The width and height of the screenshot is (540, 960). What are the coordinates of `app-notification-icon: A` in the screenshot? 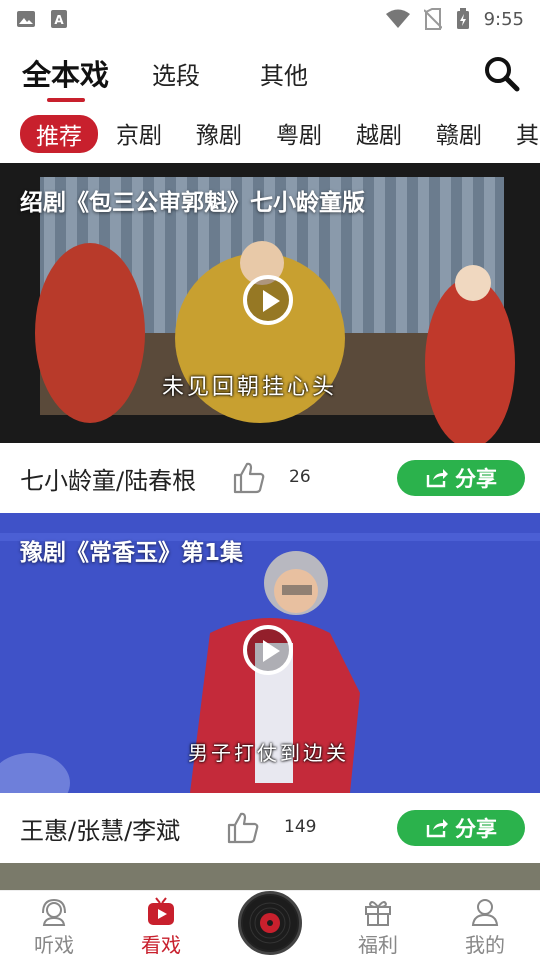 It's located at (59, 19).